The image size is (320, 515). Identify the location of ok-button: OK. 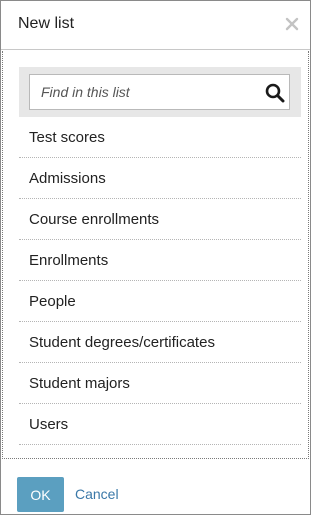
(40, 494).